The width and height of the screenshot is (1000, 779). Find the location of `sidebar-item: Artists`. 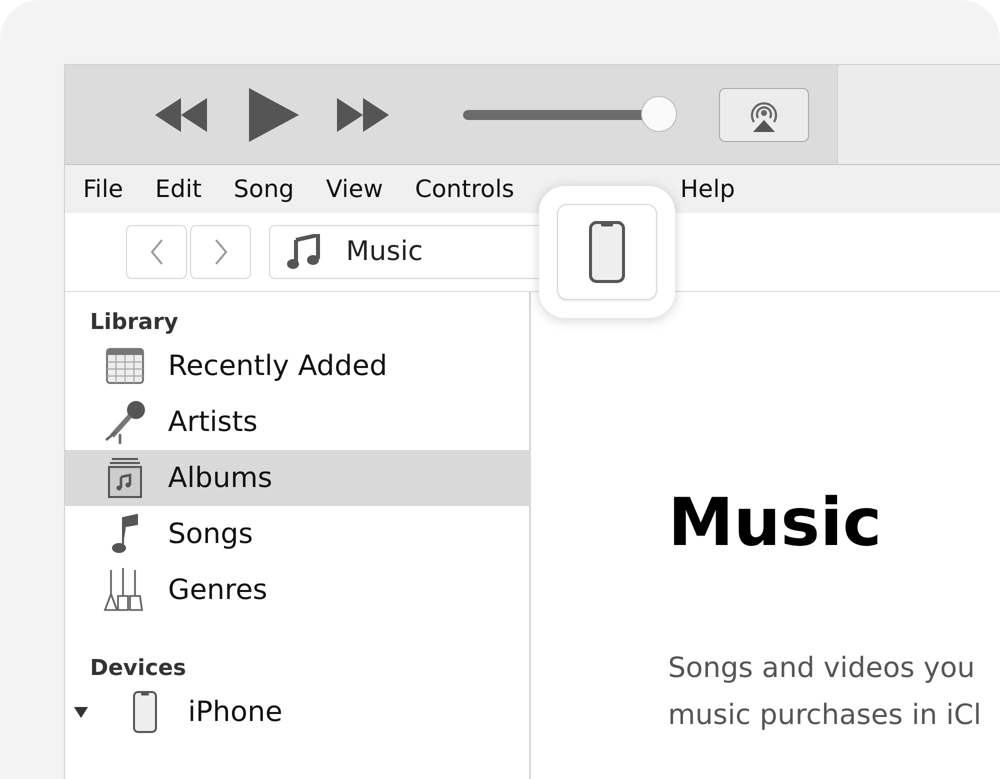

sidebar-item: Artists is located at coordinates (297, 422).